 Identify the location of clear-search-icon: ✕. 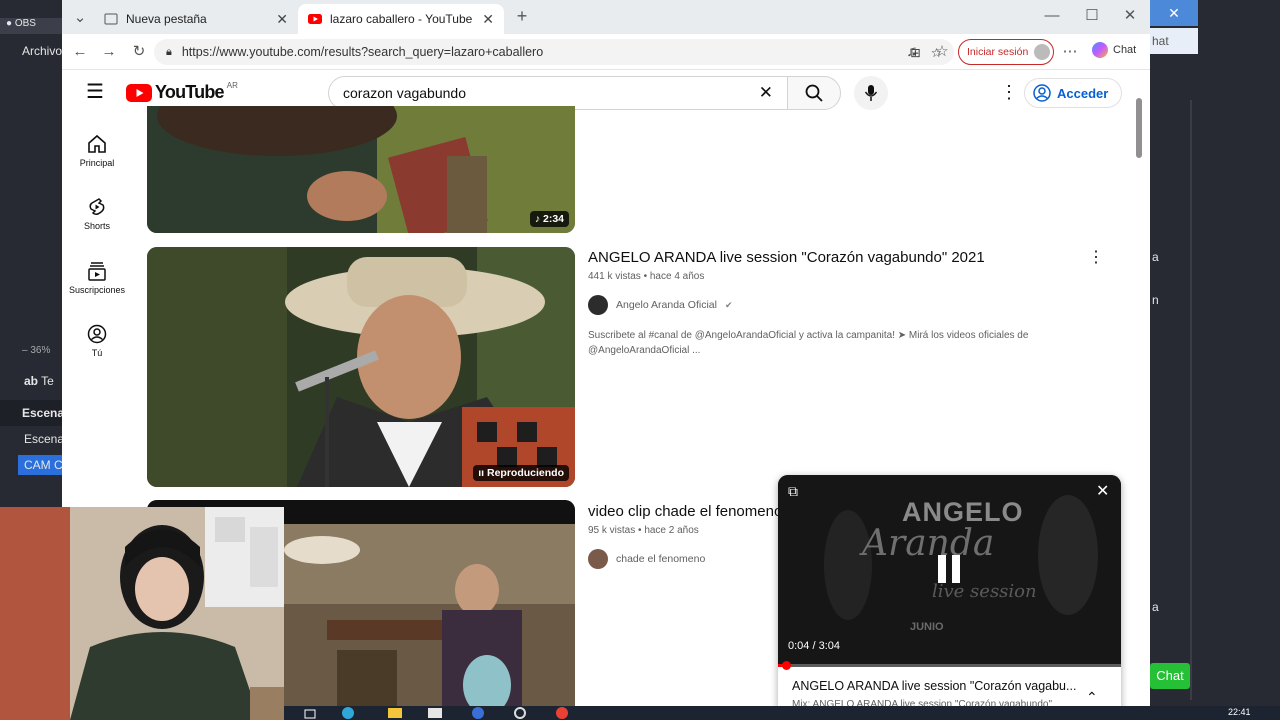
(766, 93).